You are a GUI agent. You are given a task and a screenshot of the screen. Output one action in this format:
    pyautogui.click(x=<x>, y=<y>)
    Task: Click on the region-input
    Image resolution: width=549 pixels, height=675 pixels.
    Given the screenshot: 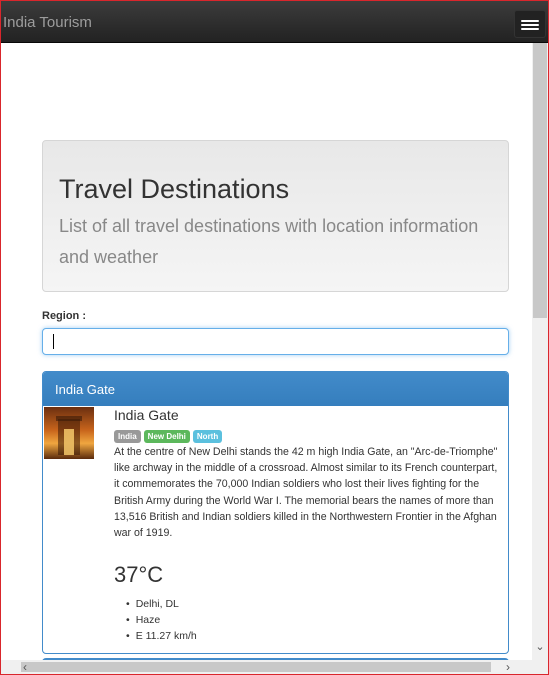 What is the action you would take?
    pyautogui.click(x=275, y=341)
    